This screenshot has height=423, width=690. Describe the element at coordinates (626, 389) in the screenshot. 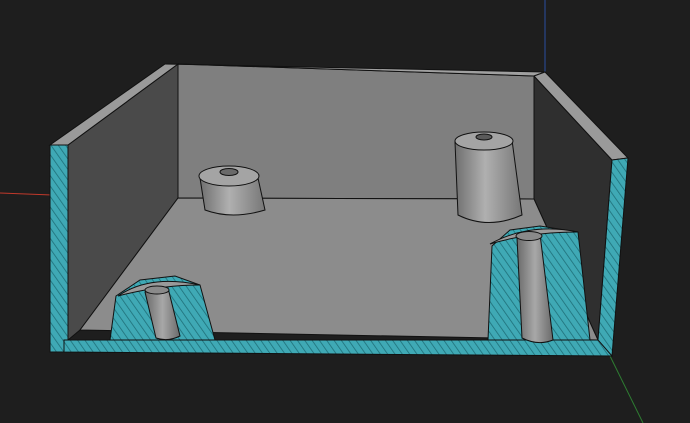

I see `y-axis-line` at that location.